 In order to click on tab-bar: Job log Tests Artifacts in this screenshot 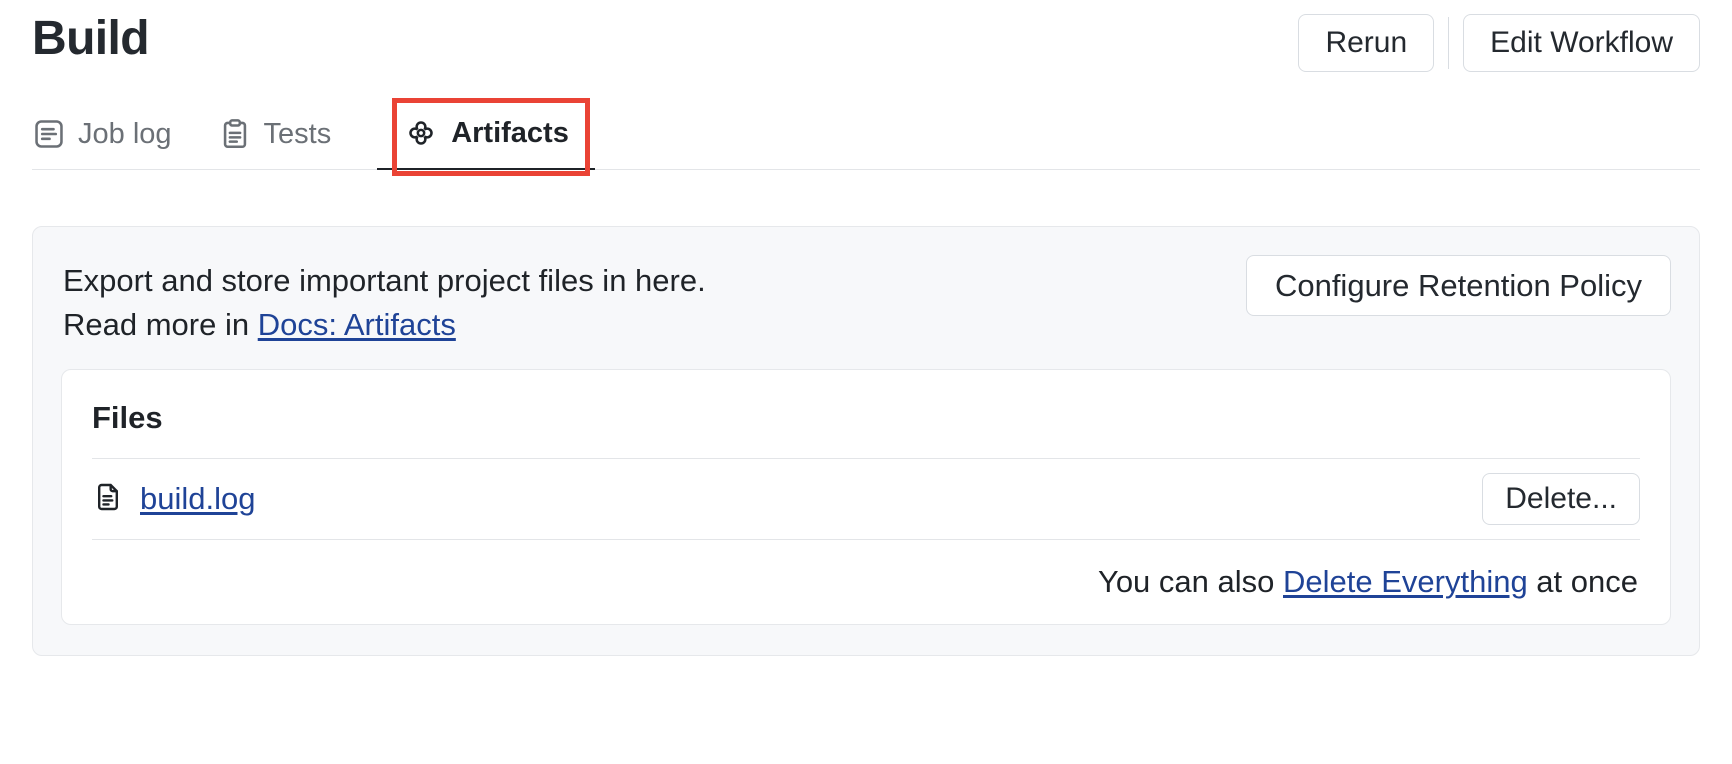, I will do `click(866, 135)`.